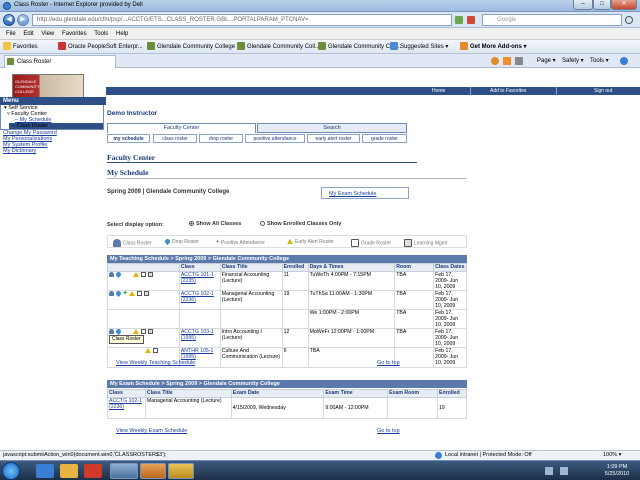  I want to click on view-weekly-exam-link: View Weekly Exam Schedule, so click(151, 431).